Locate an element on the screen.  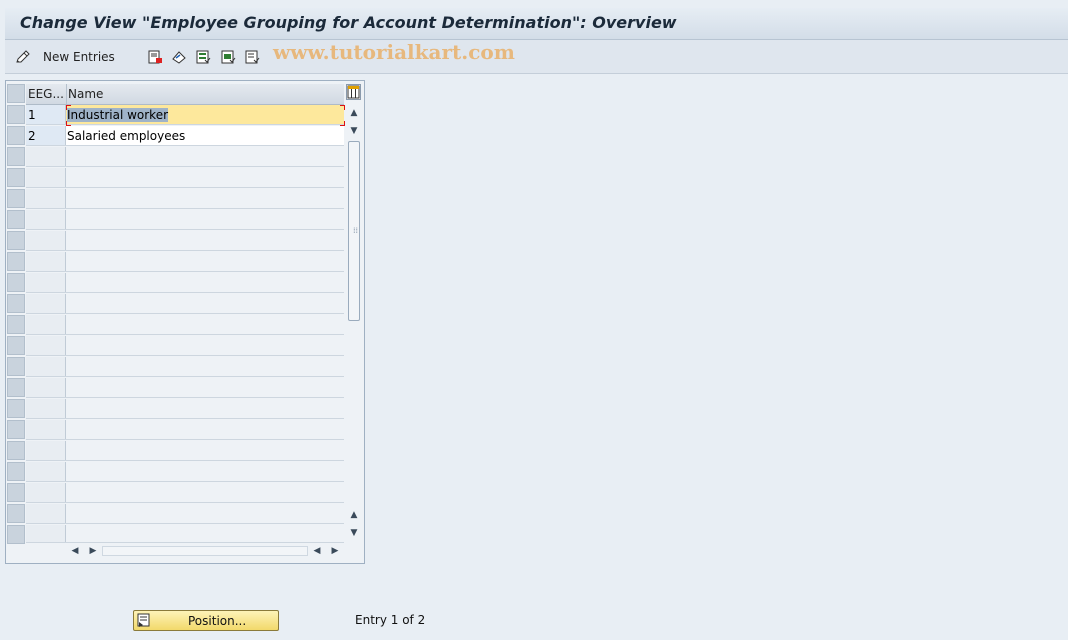
watermark: www.tutorialkart.com is located at coordinates (394, 52).